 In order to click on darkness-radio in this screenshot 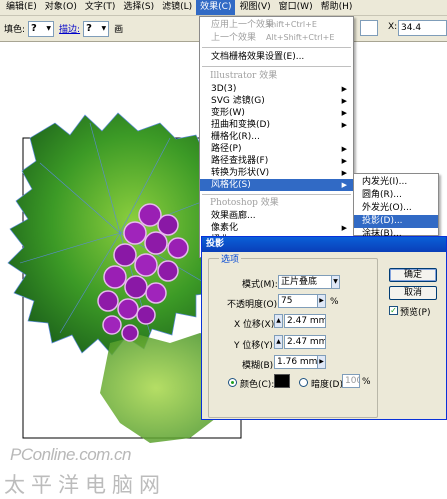, I will do `click(303, 382)`.